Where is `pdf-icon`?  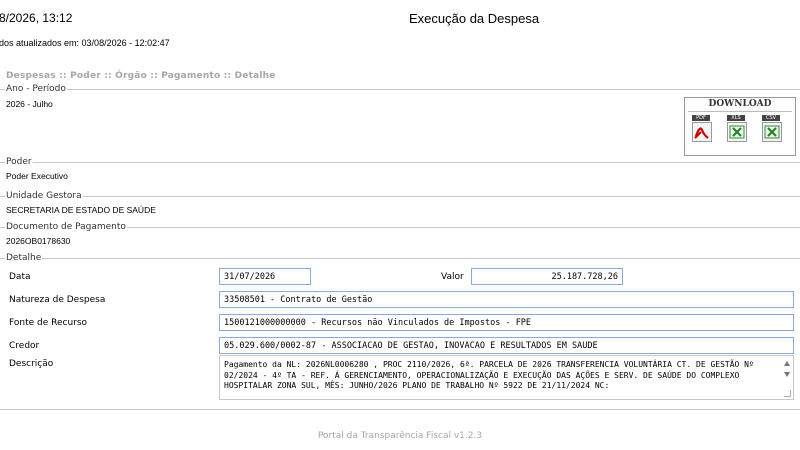 pdf-icon is located at coordinates (702, 132).